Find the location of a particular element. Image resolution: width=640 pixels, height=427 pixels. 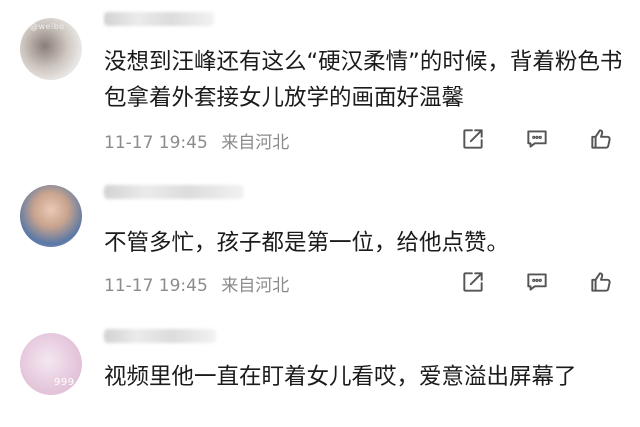

avatar is located at coordinates (51, 216).